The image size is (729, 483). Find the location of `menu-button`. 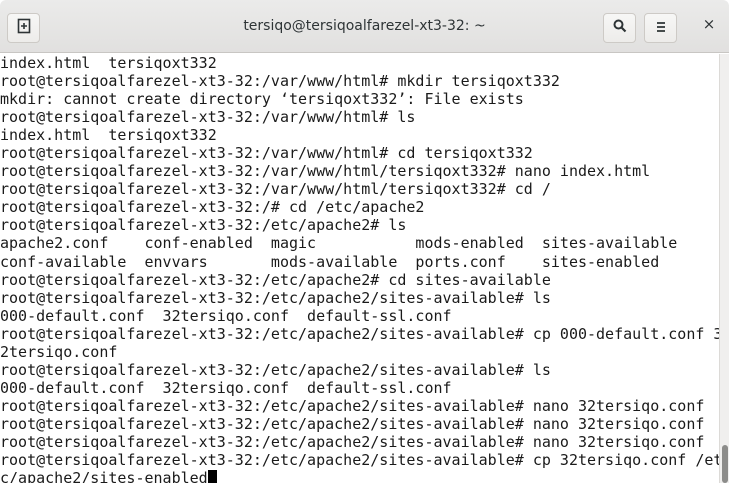

menu-button is located at coordinates (660, 28).